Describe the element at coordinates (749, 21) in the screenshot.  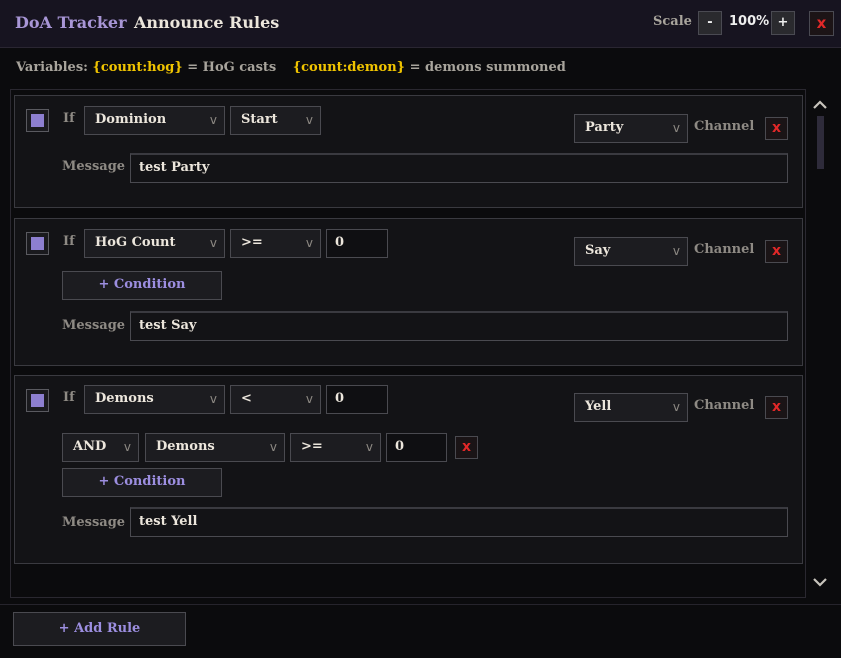
I see `scale-value: 100%` at that location.